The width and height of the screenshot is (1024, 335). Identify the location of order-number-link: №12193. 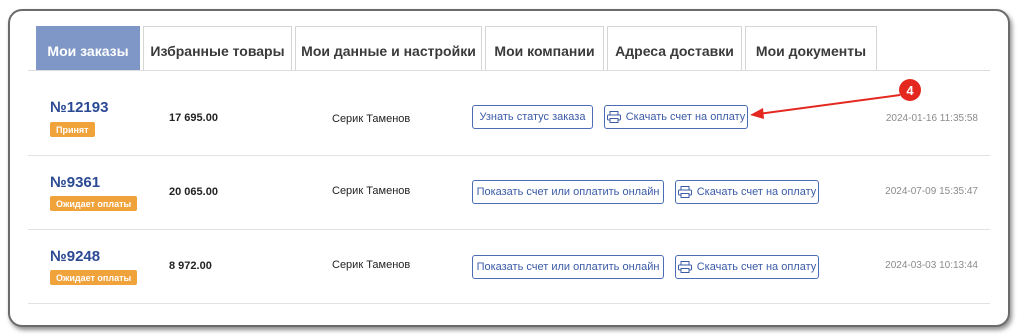
(79, 107).